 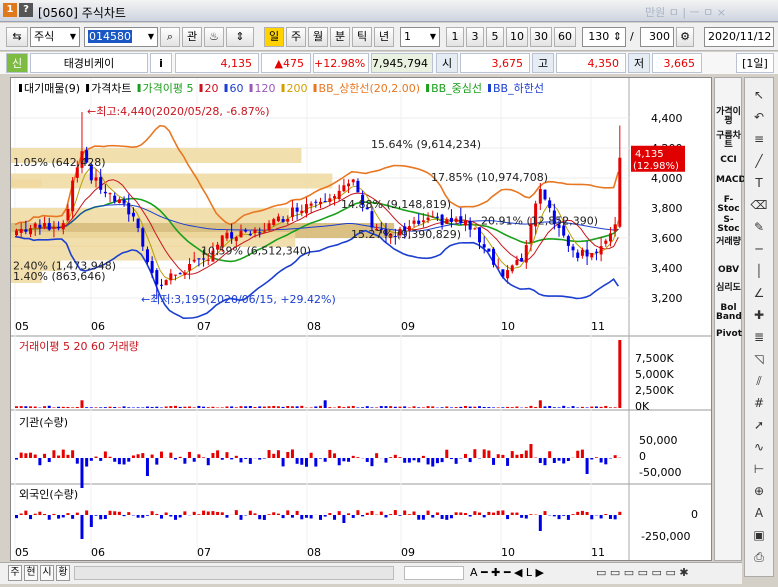 What do you see at coordinates (759, 425) in the screenshot?
I see `arrow-icon: ➚` at bounding box center [759, 425].